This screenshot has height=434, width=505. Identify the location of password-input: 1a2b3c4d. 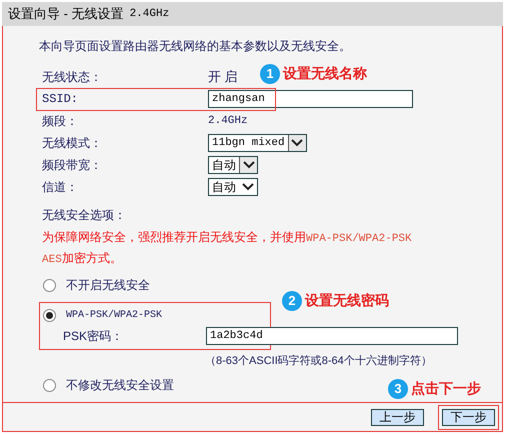
(332, 336).